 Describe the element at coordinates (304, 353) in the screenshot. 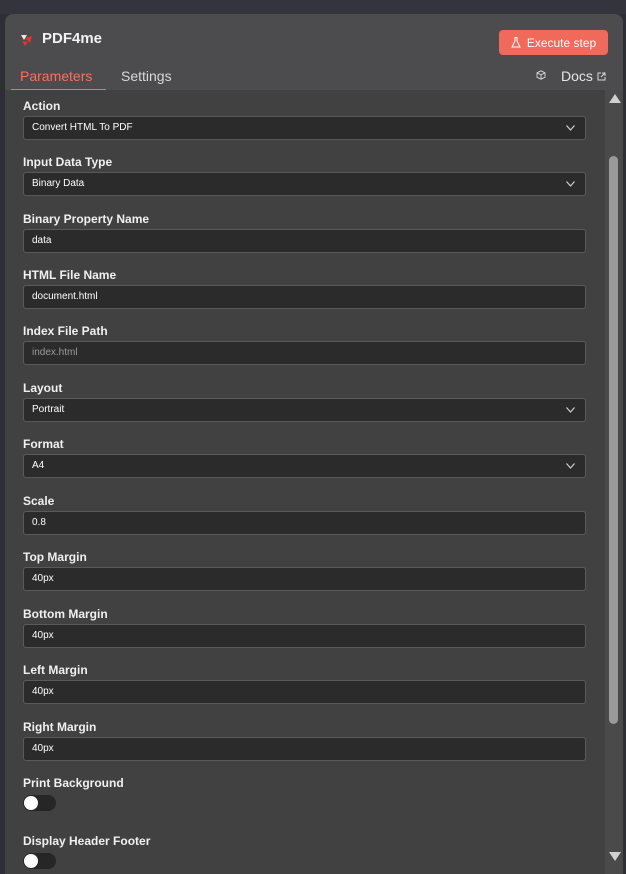

I see `index-file-path-input: index.html` at that location.